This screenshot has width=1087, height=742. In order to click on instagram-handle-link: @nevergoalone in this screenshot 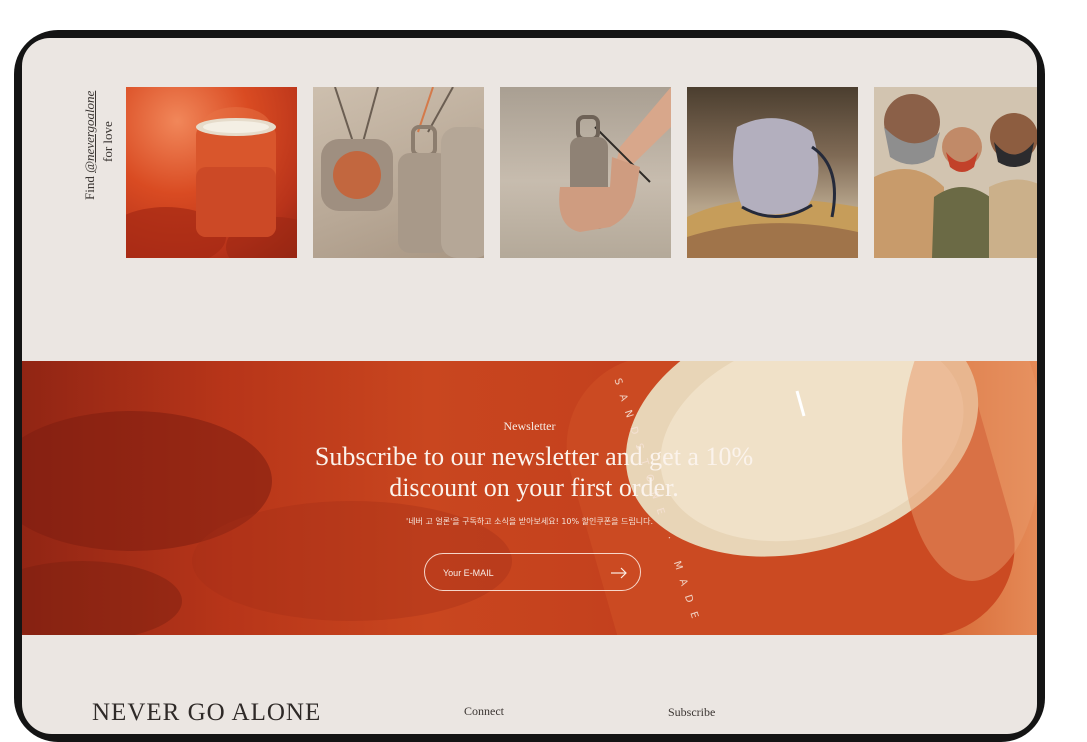, I will do `click(89, 132)`.